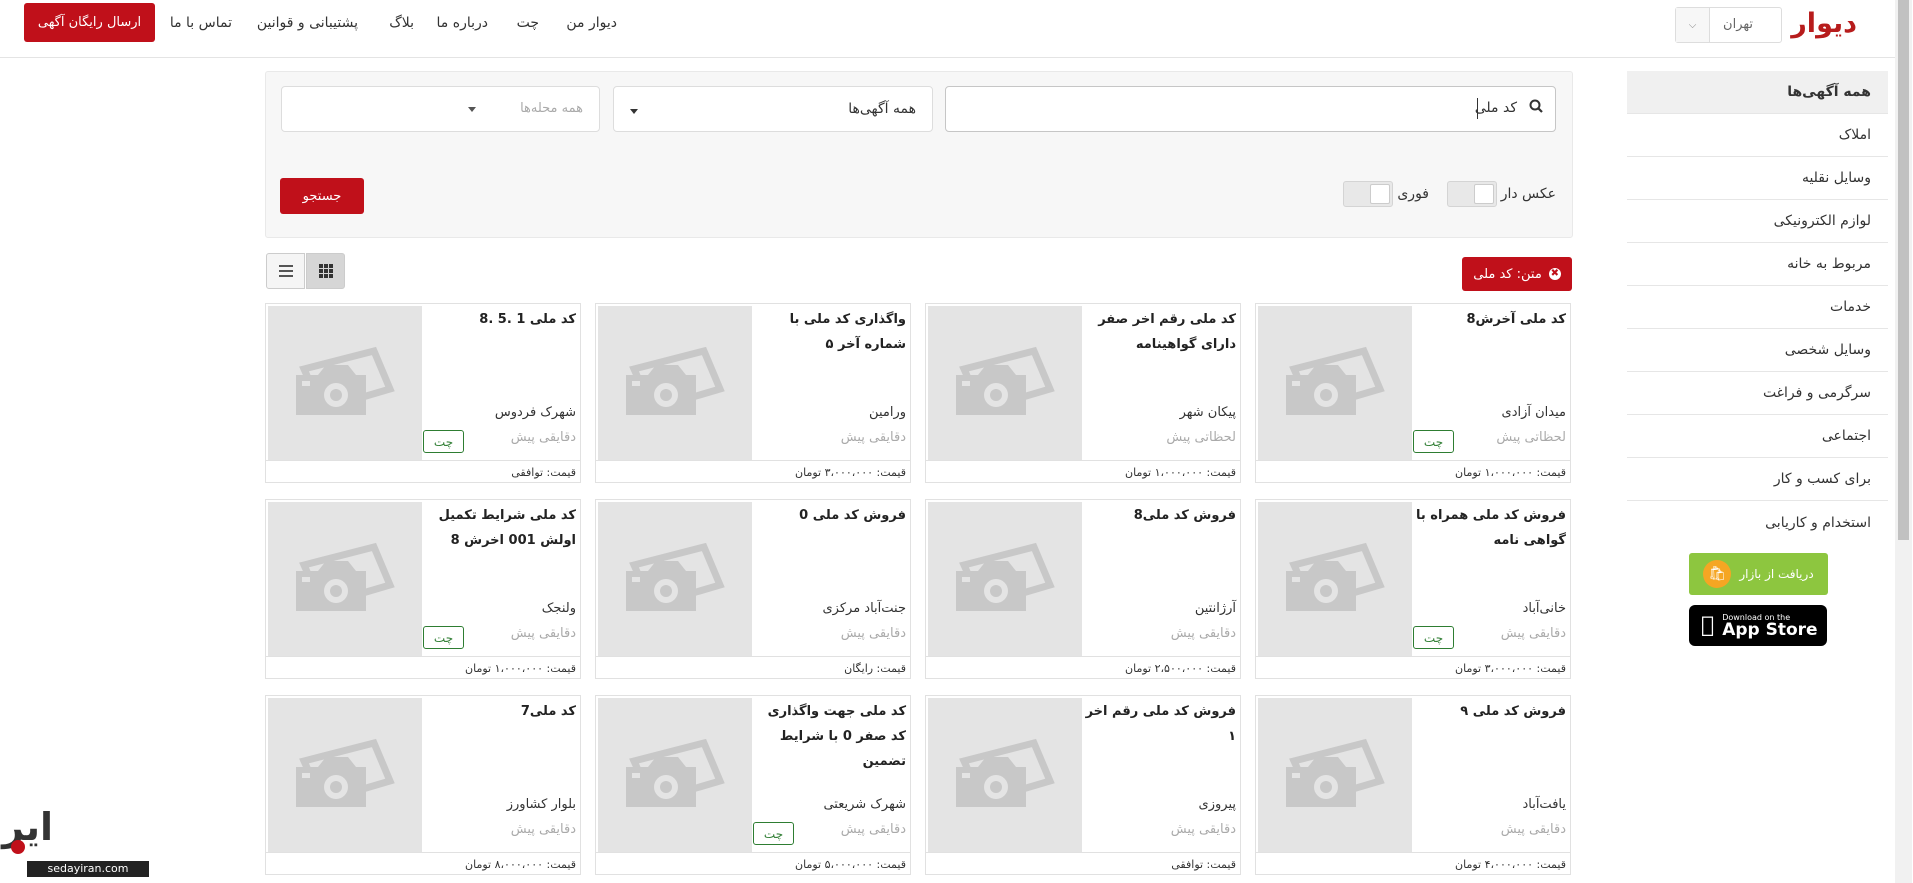 This screenshot has height=883, width=1913. What do you see at coordinates (1555, 274) in the screenshot?
I see `close-icon: ✖` at bounding box center [1555, 274].